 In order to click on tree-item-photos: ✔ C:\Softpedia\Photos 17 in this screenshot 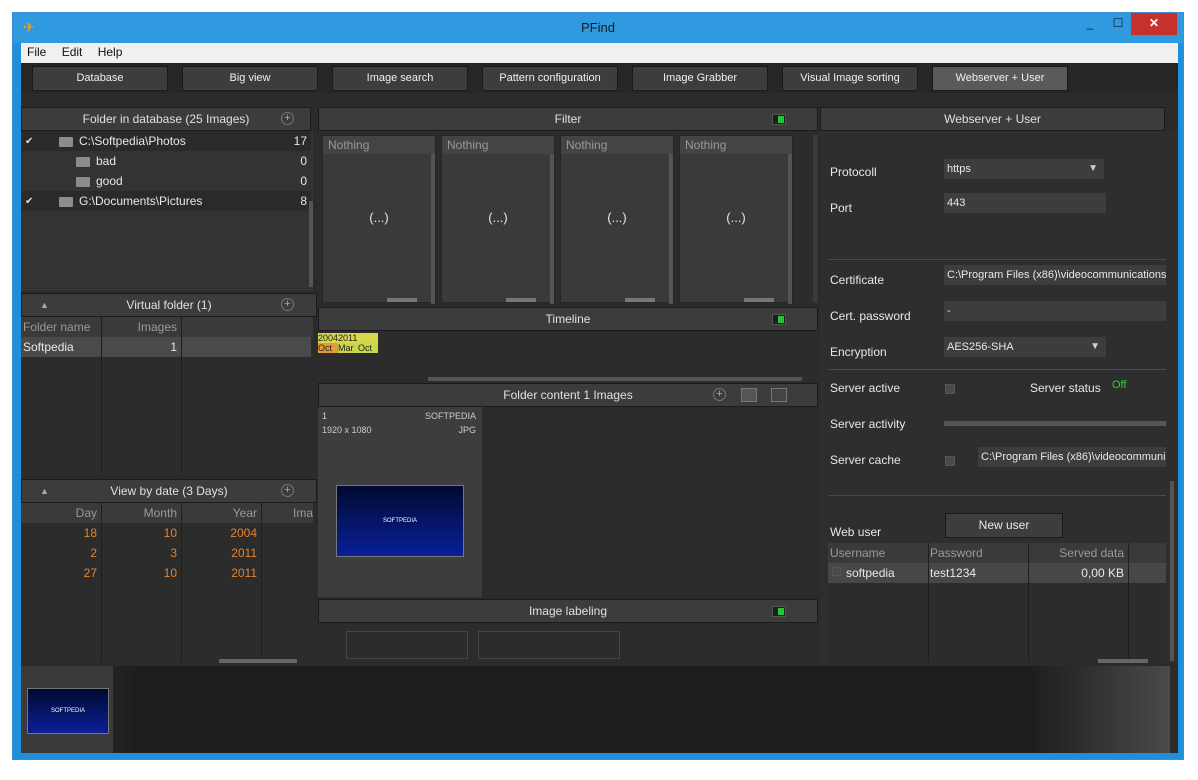, I will do `click(166, 141)`.